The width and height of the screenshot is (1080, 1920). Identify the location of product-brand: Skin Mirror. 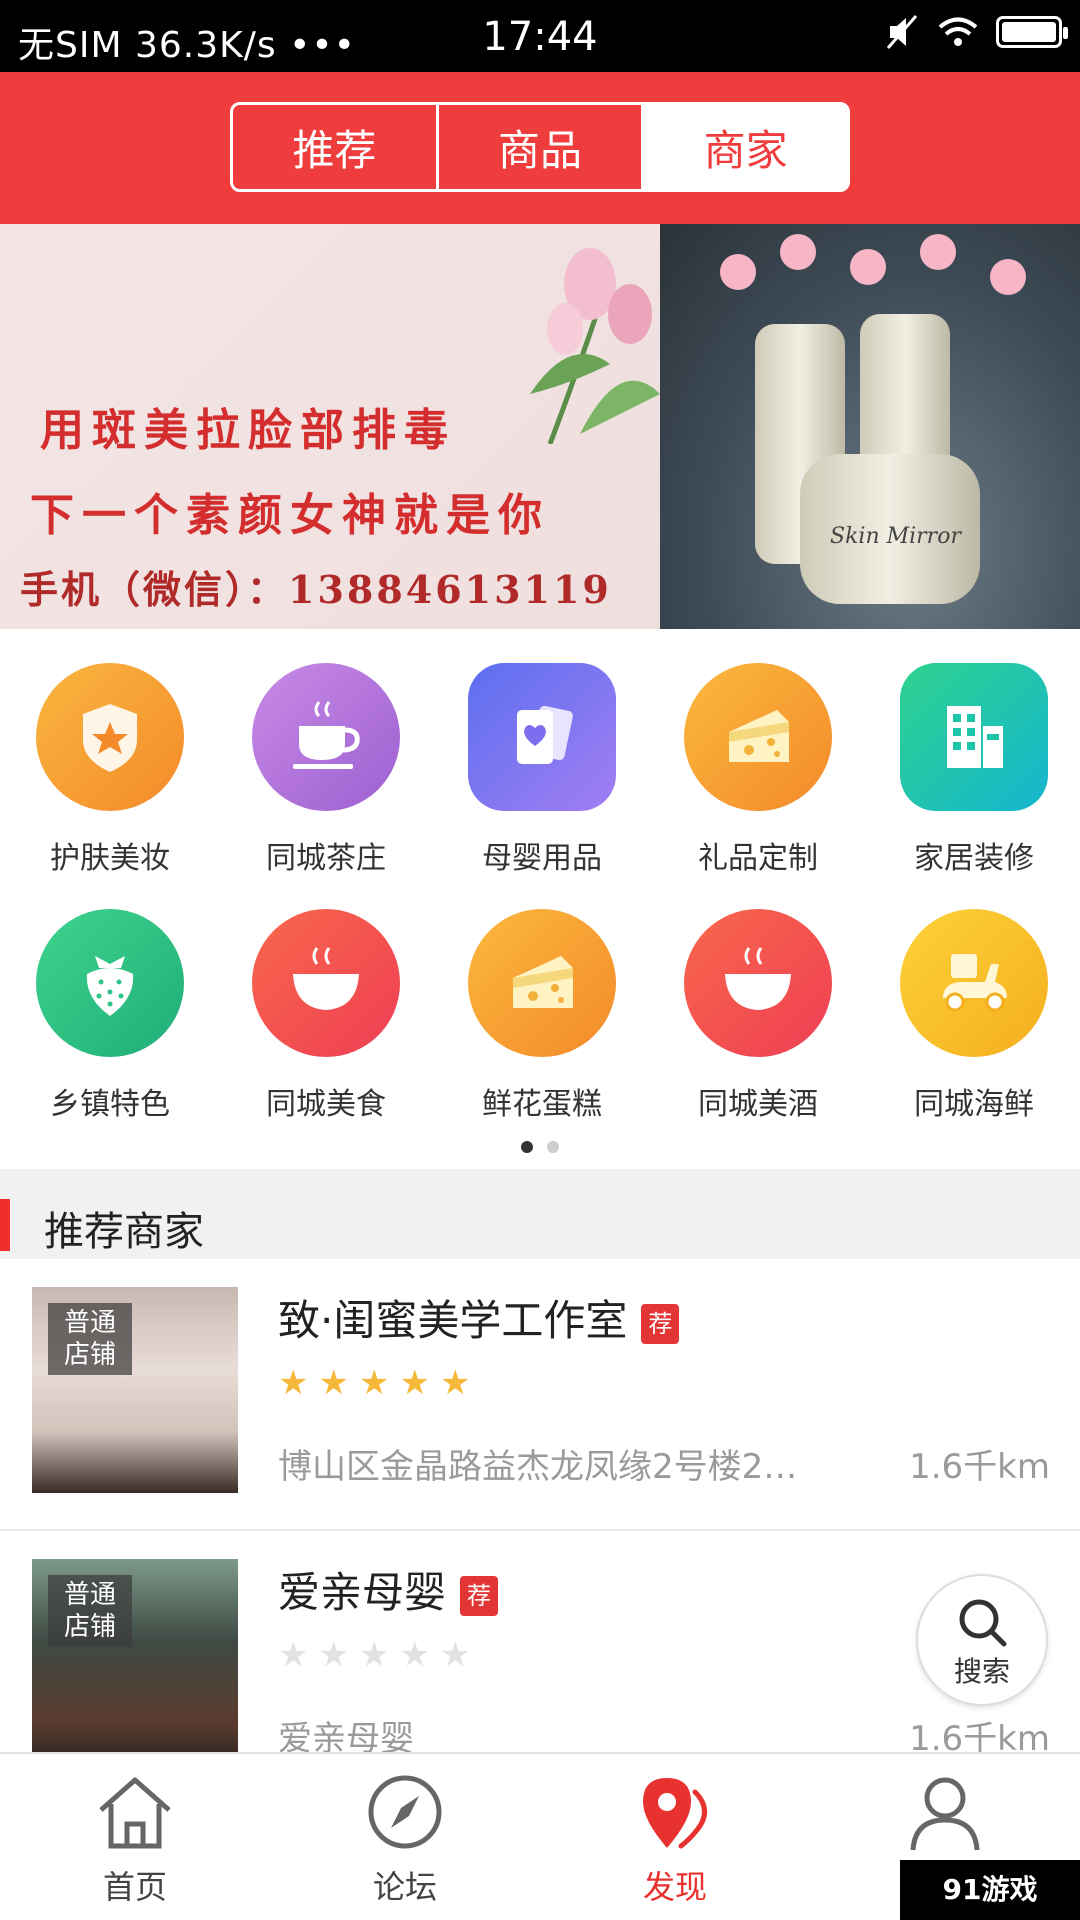
(895, 536).